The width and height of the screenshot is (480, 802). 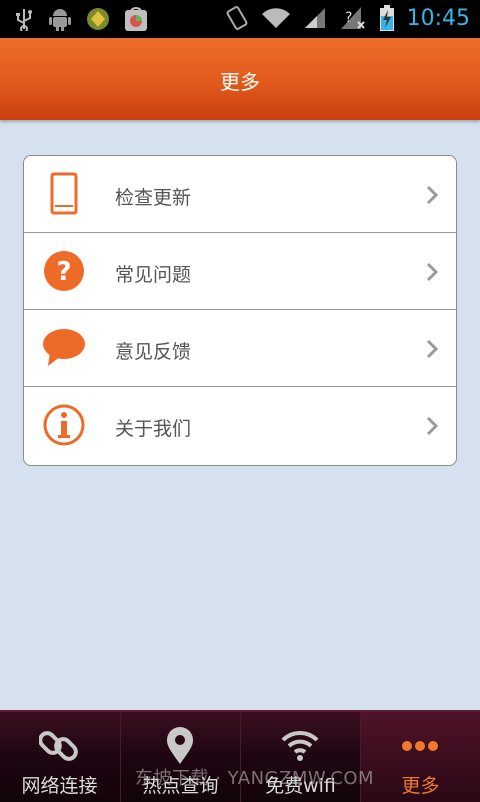 I want to click on menu-item-label: 检查更新, so click(x=153, y=198).